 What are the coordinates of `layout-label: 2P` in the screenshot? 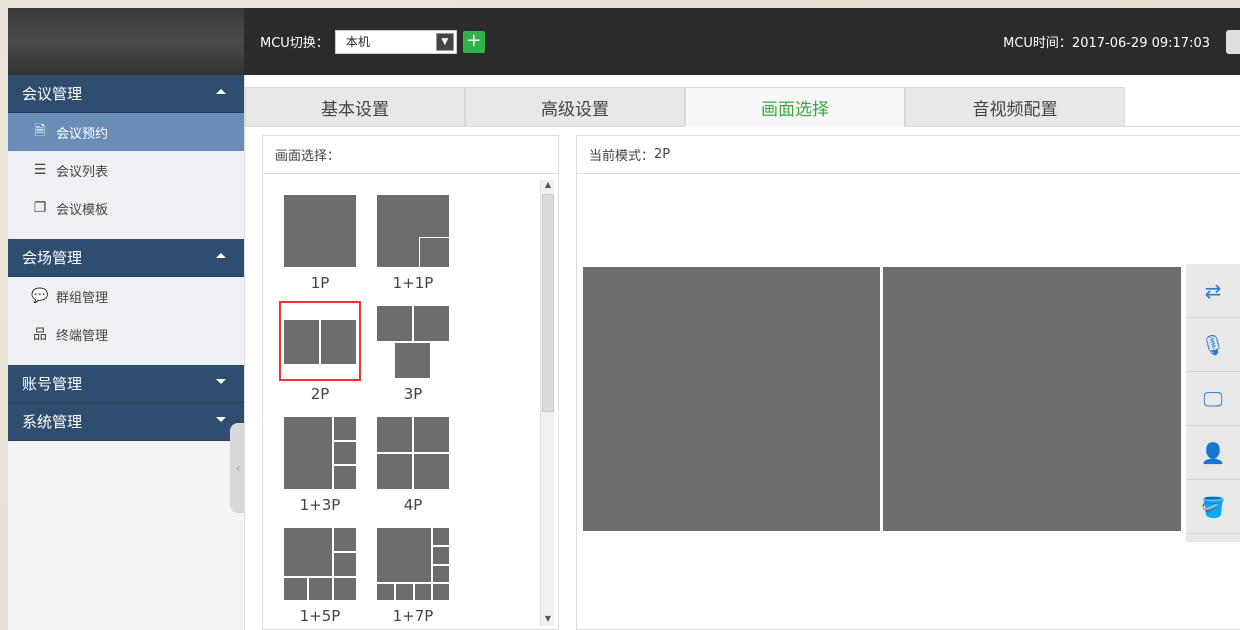 It's located at (320, 394).